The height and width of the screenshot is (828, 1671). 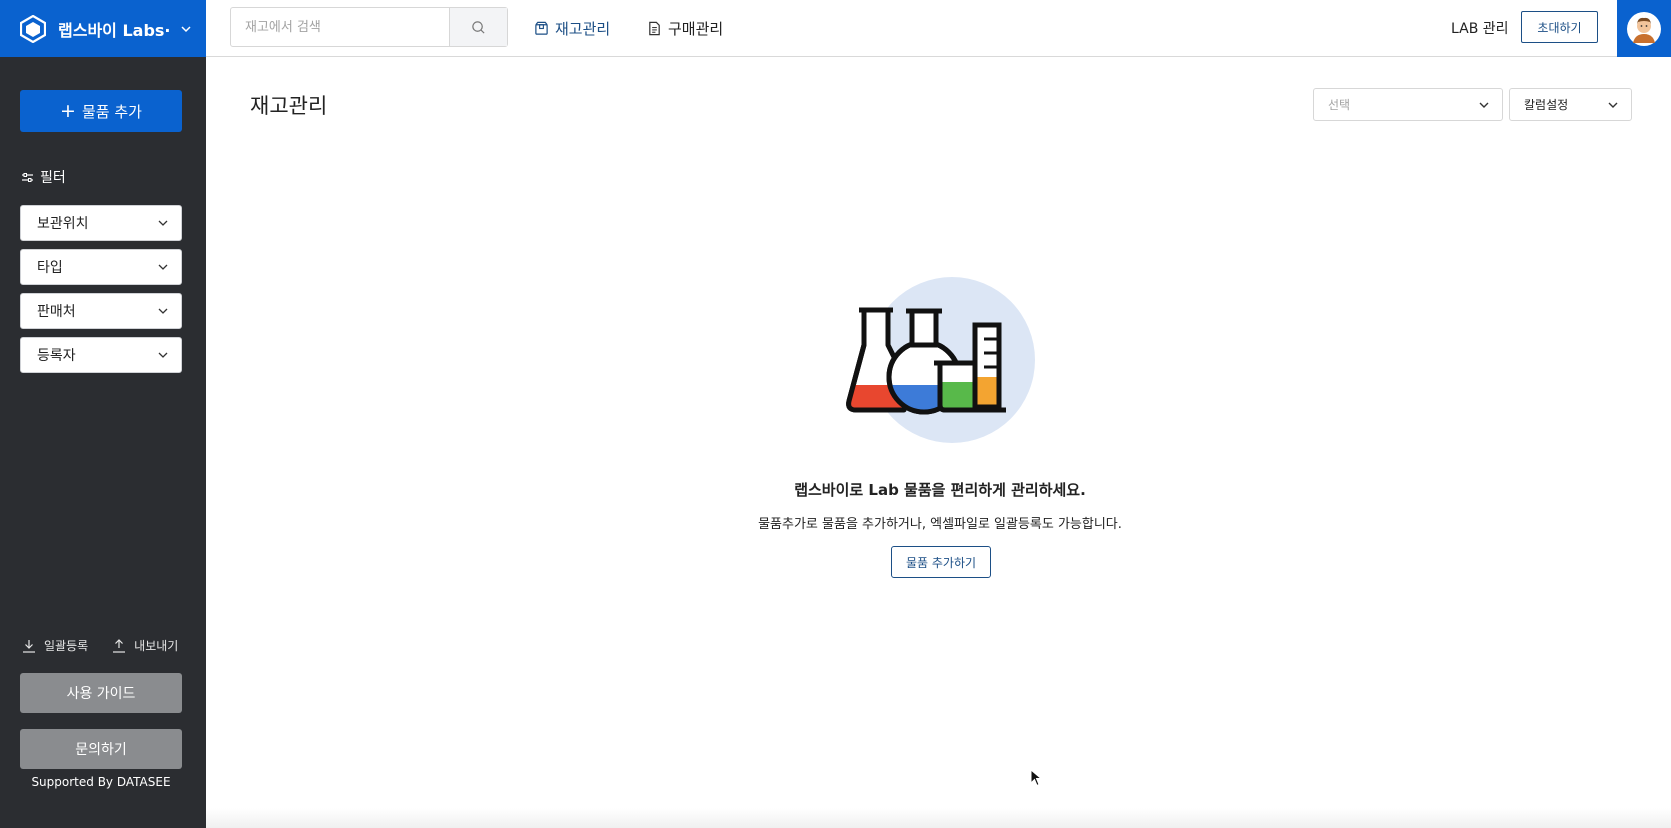 I want to click on tab-inventory: 재고관리, so click(x=572, y=28).